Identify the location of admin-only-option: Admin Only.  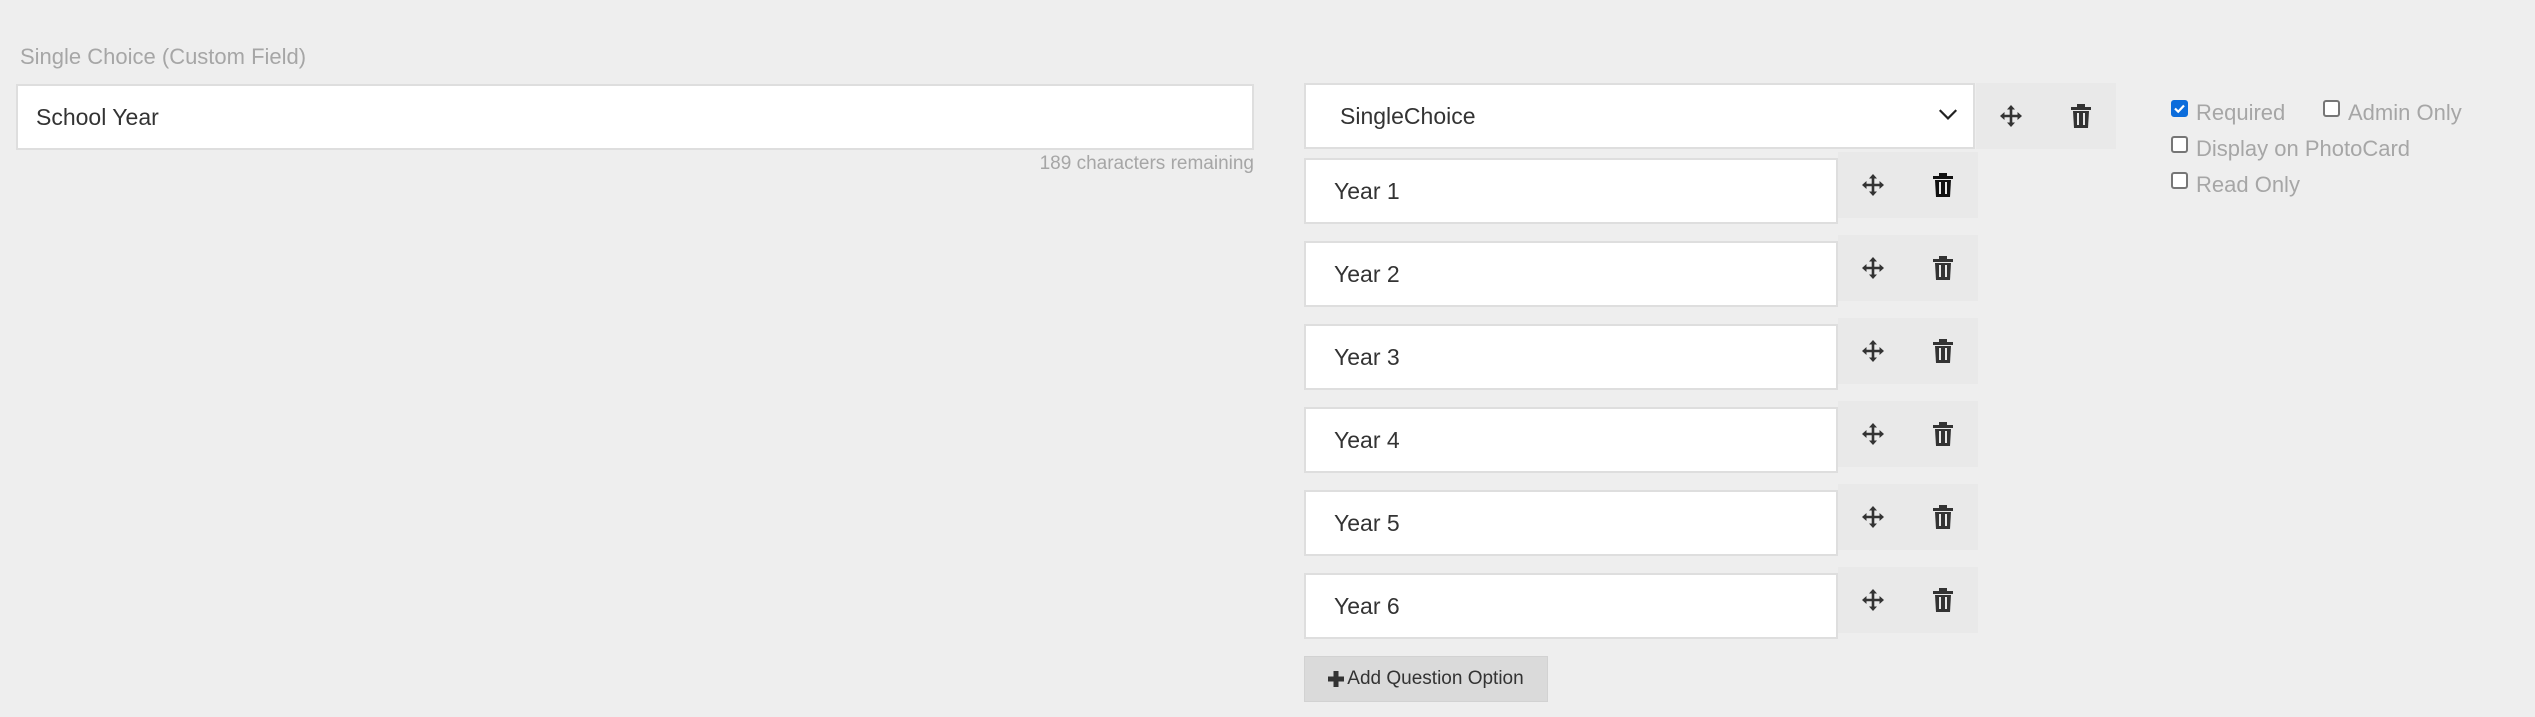
(2392, 112).